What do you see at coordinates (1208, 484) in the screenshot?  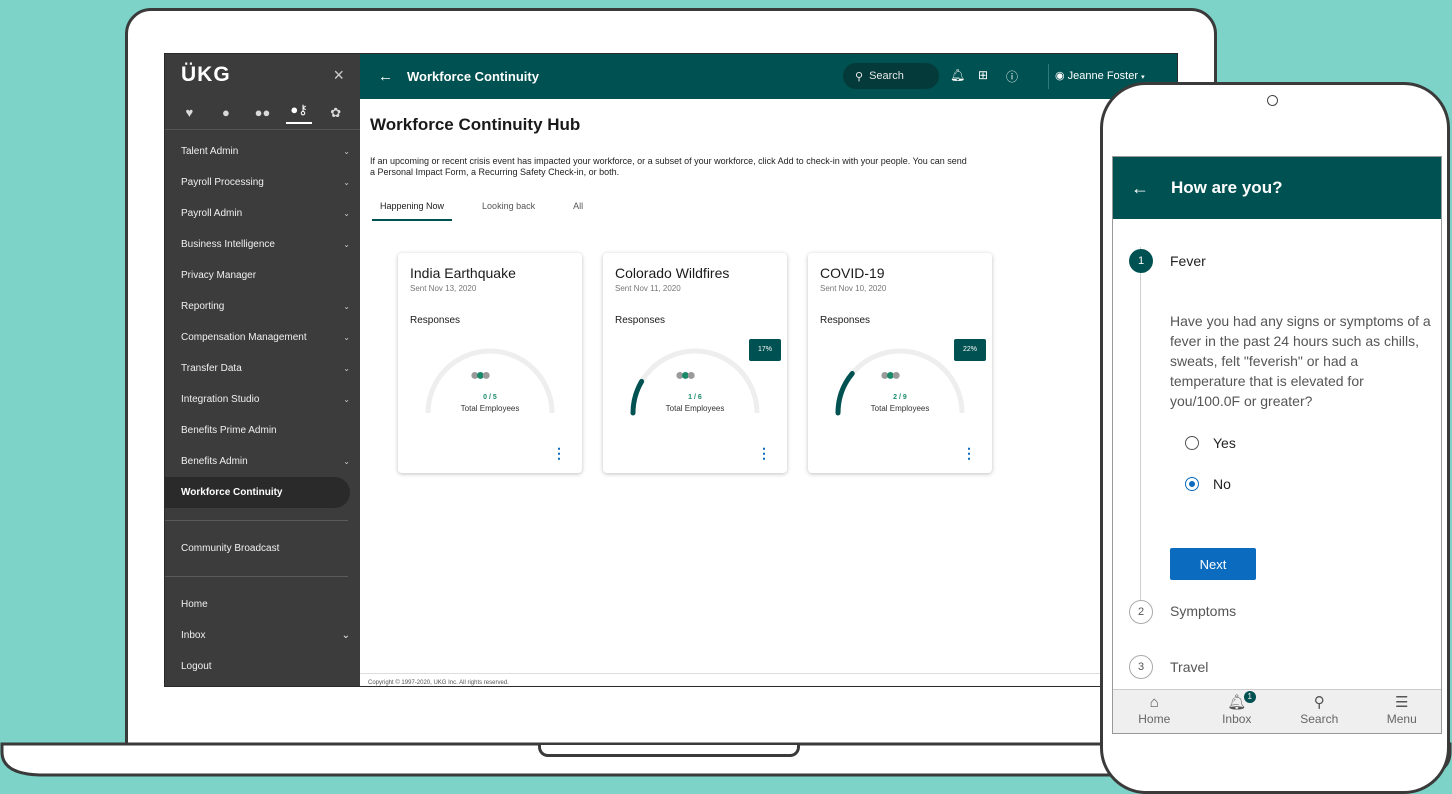 I see `option-no: No` at bounding box center [1208, 484].